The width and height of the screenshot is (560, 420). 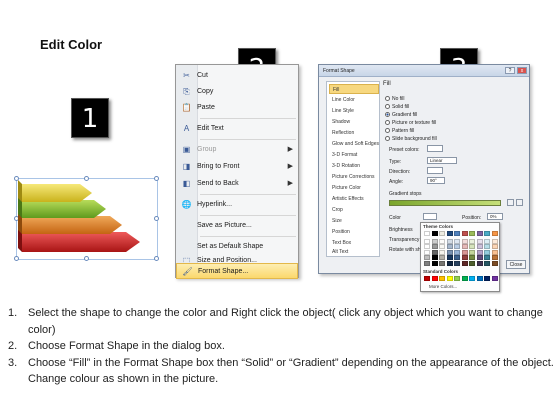 What do you see at coordinates (354, 100) in the screenshot?
I see `category-line-color: Line Color` at bounding box center [354, 100].